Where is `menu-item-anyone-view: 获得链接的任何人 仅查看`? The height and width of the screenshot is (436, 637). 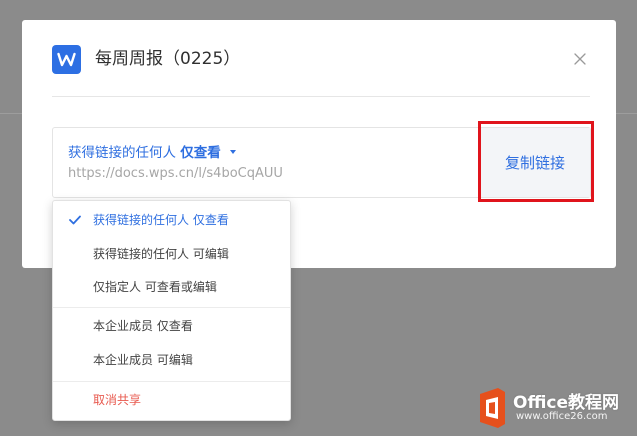 menu-item-anyone-view: 获得链接的任何人 仅查看 is located at coordinates (171, 220).